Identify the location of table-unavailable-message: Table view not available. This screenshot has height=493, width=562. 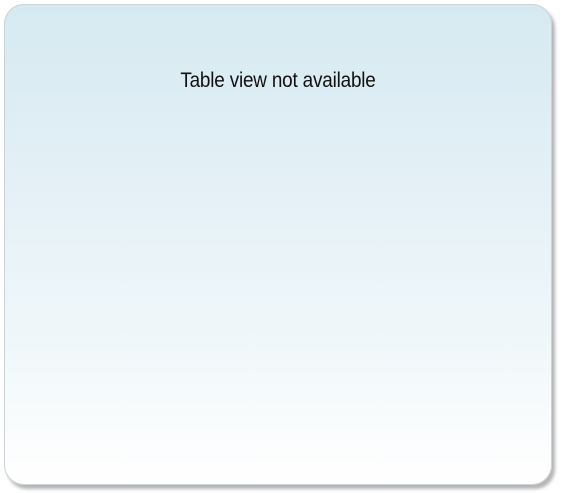
(278, 80).